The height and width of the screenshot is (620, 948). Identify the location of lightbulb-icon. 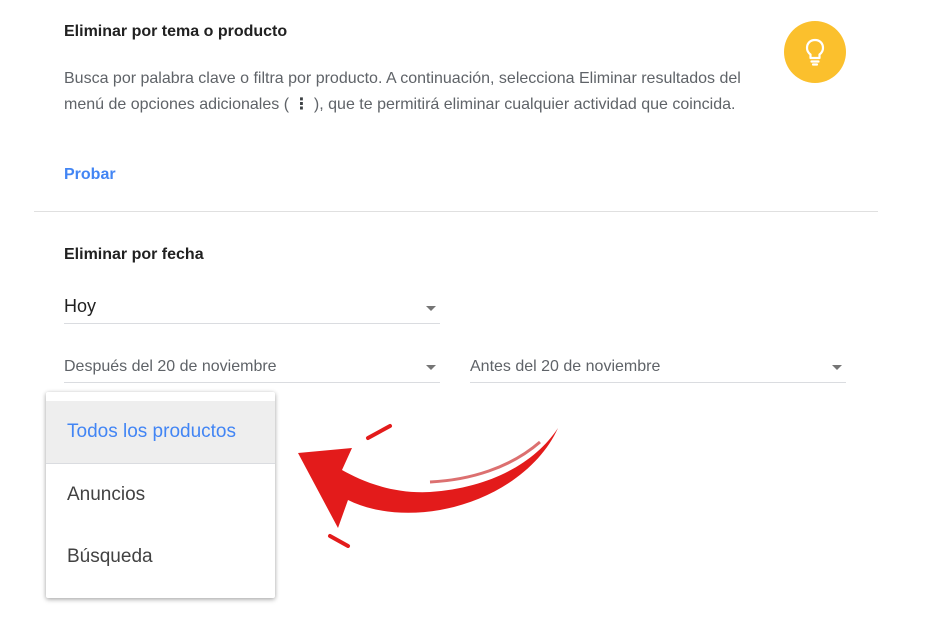
(815, 52).